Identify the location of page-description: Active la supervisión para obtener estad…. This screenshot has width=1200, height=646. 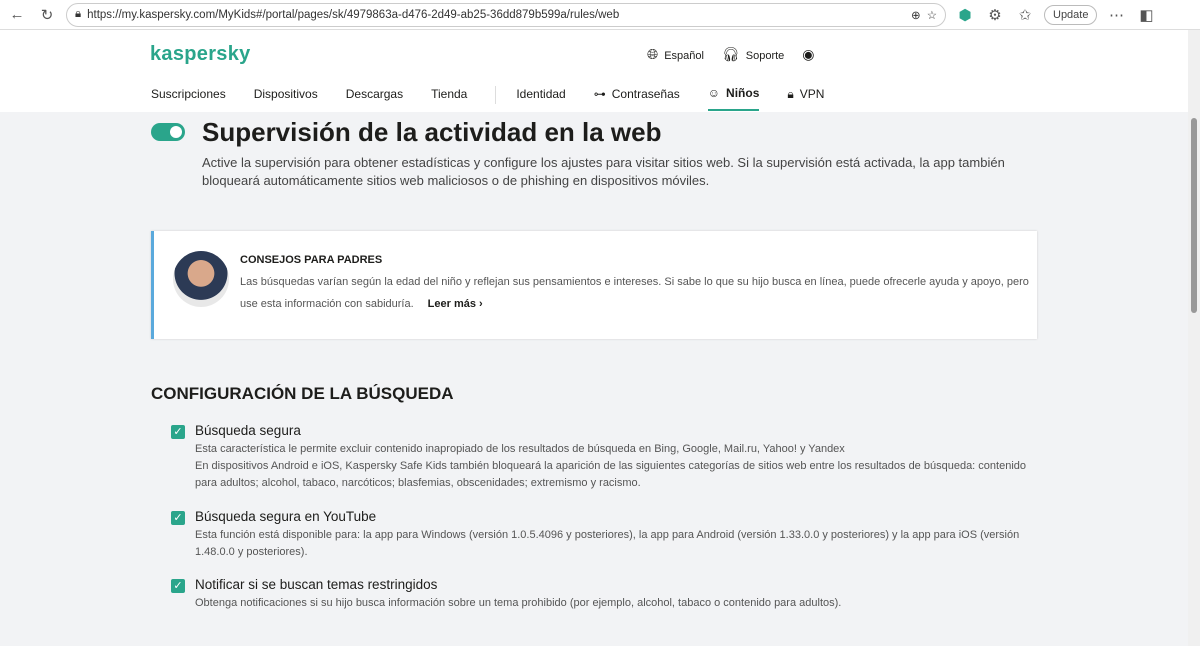
(603, 171).